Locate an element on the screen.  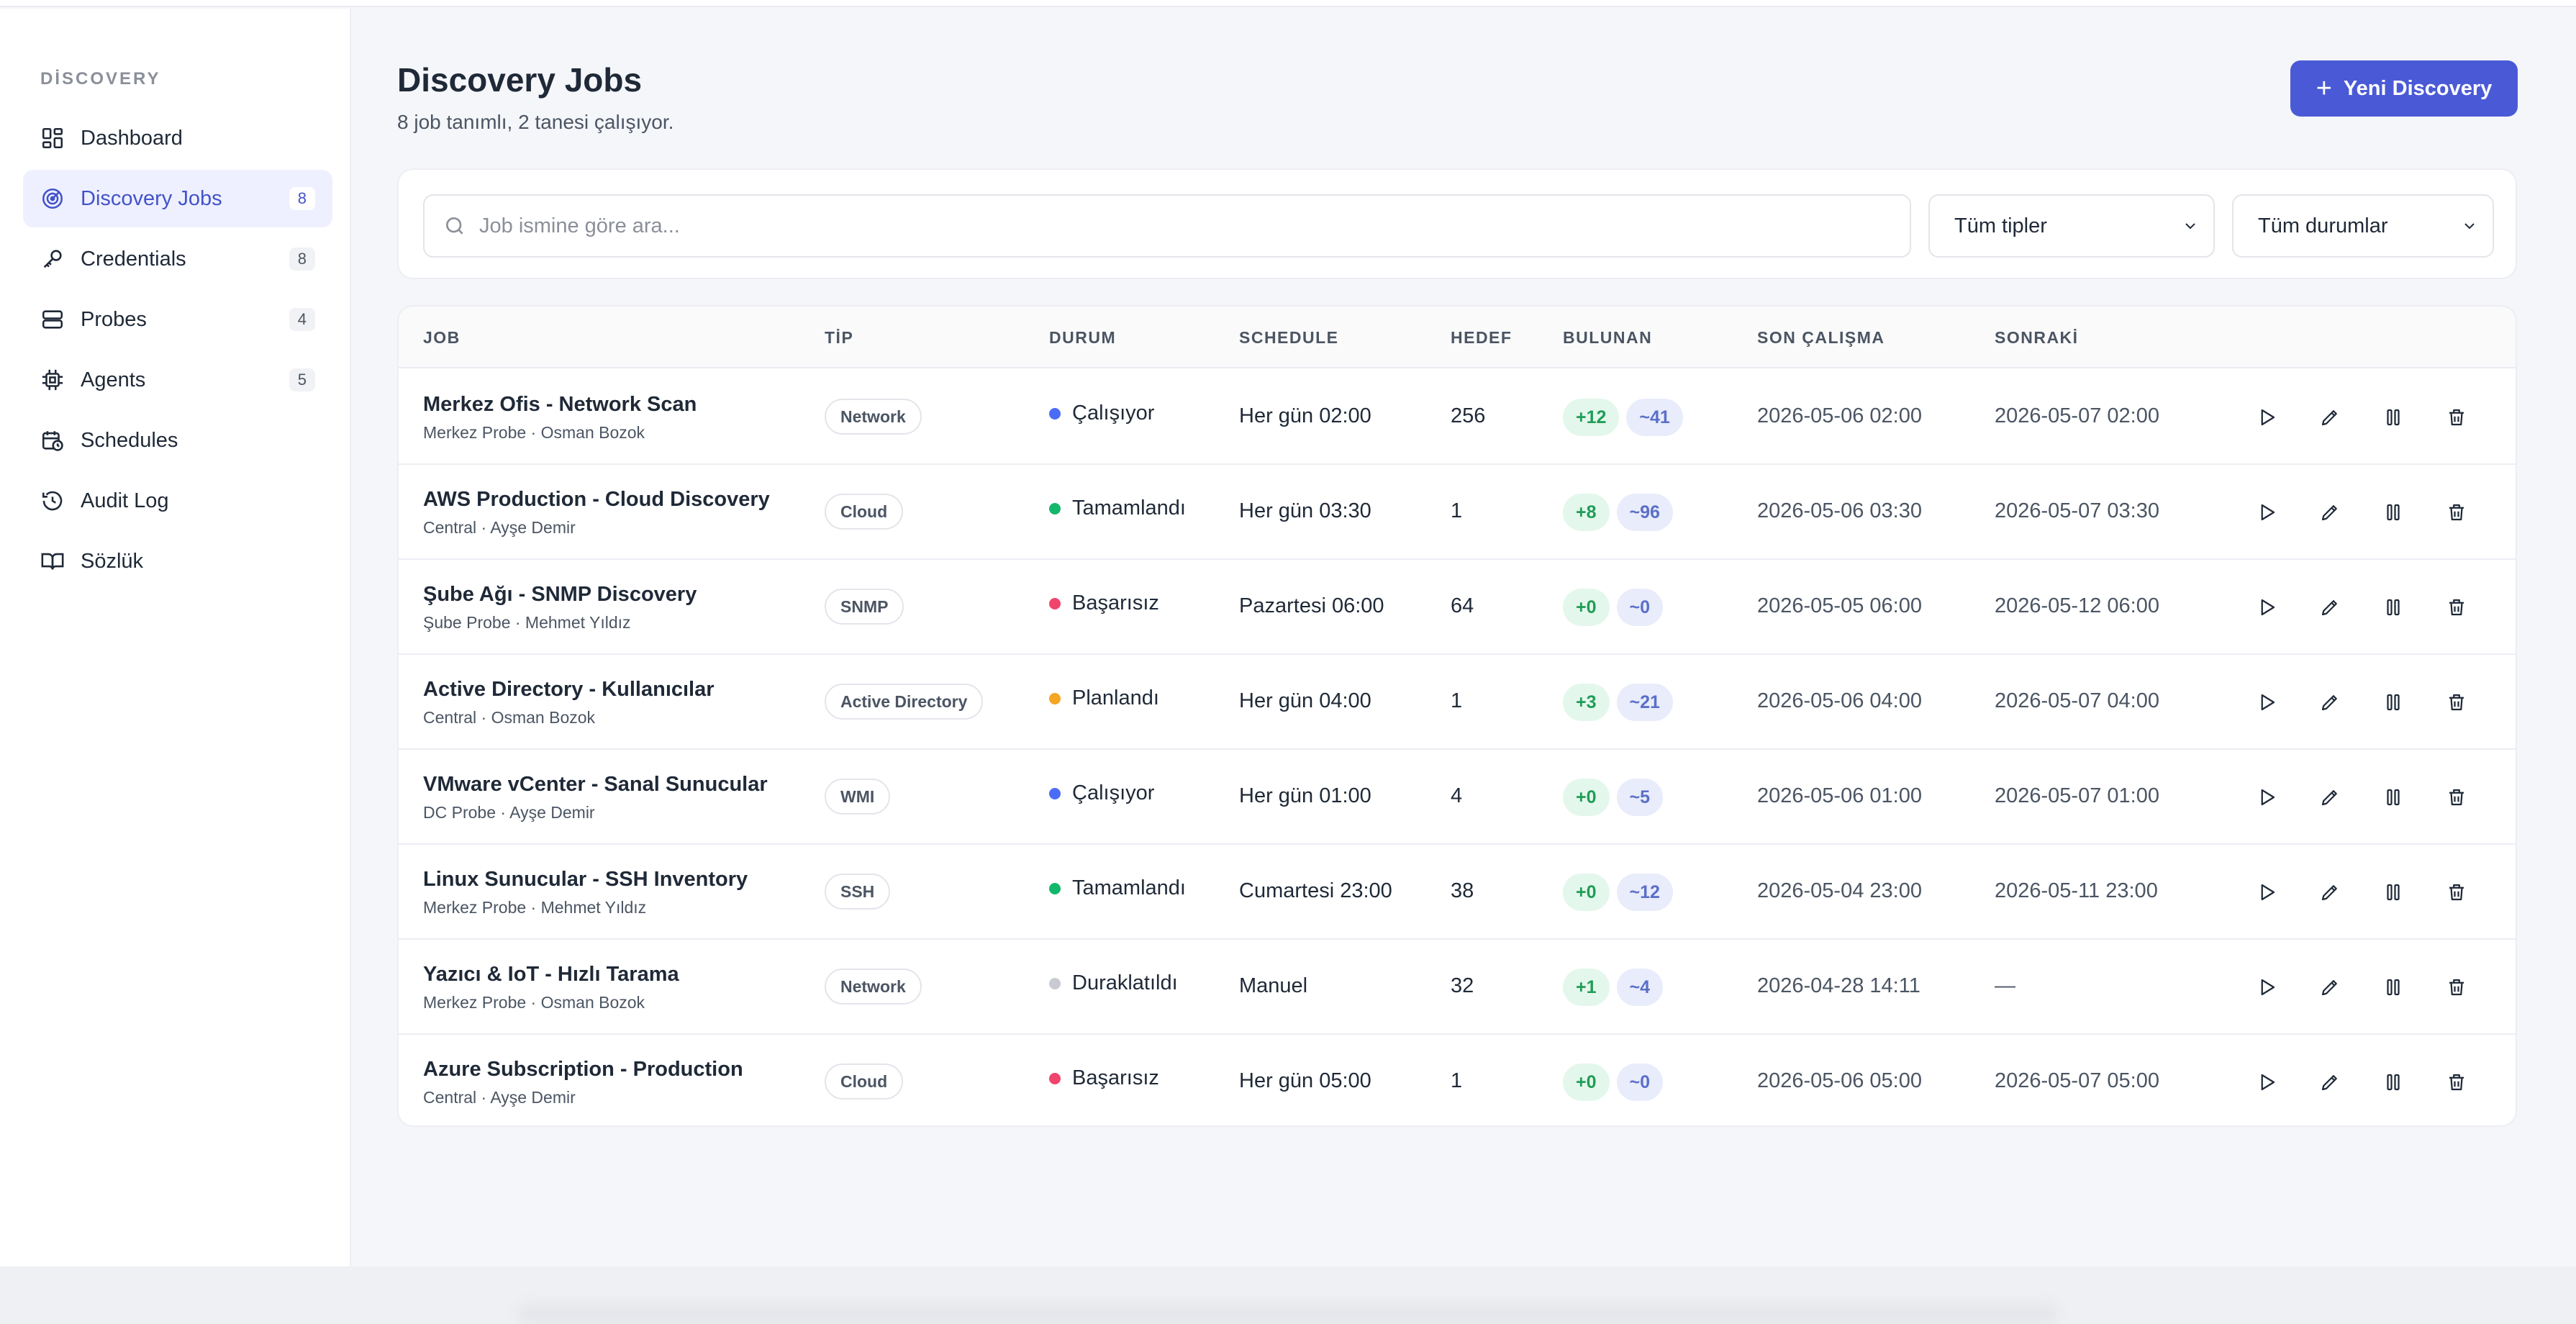
new-count-badge: +0 is located at coordinates (1586, 892).